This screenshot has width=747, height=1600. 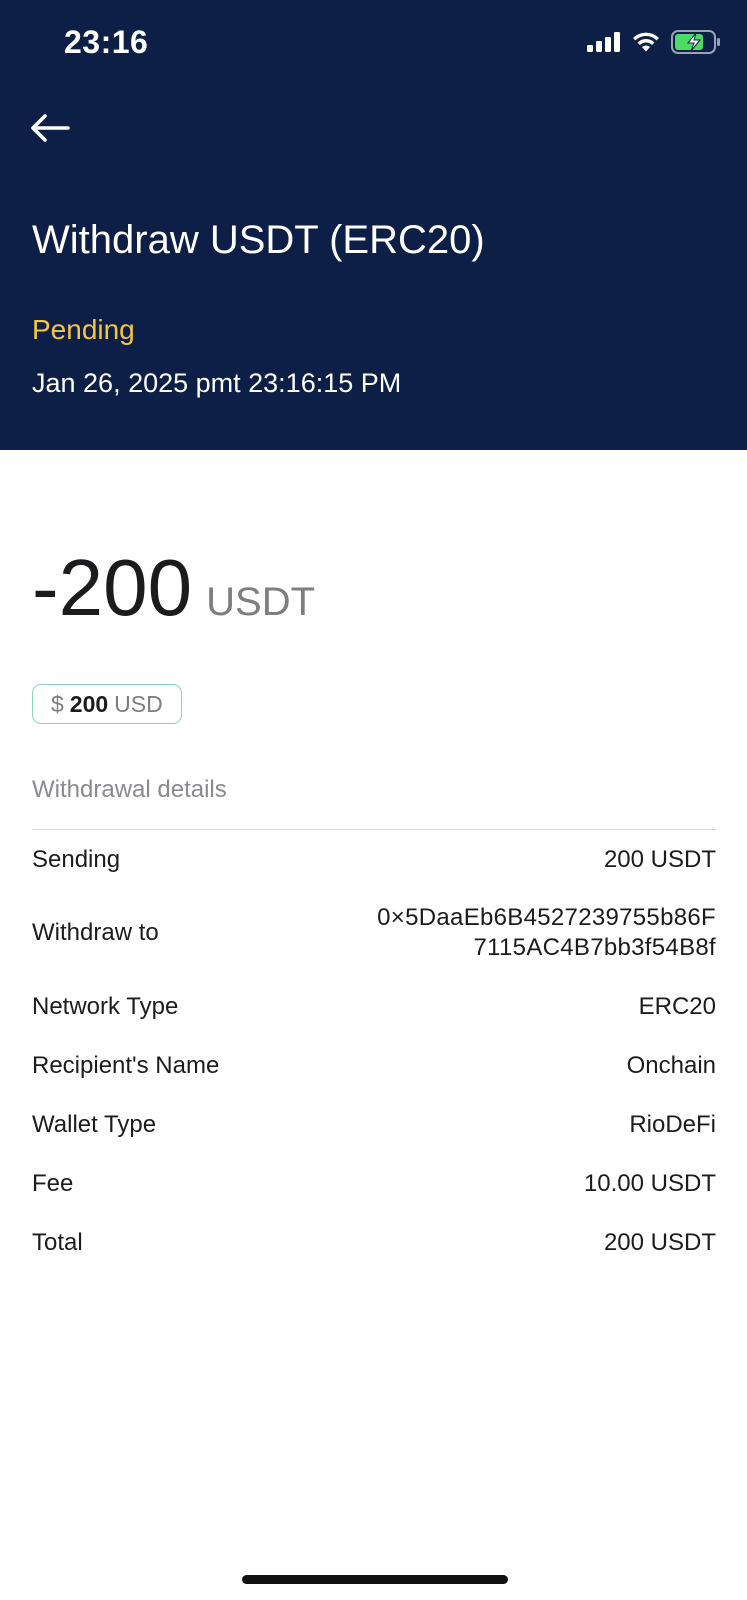 I want to click on detail-label: Total, so click(x=57, y=1242).